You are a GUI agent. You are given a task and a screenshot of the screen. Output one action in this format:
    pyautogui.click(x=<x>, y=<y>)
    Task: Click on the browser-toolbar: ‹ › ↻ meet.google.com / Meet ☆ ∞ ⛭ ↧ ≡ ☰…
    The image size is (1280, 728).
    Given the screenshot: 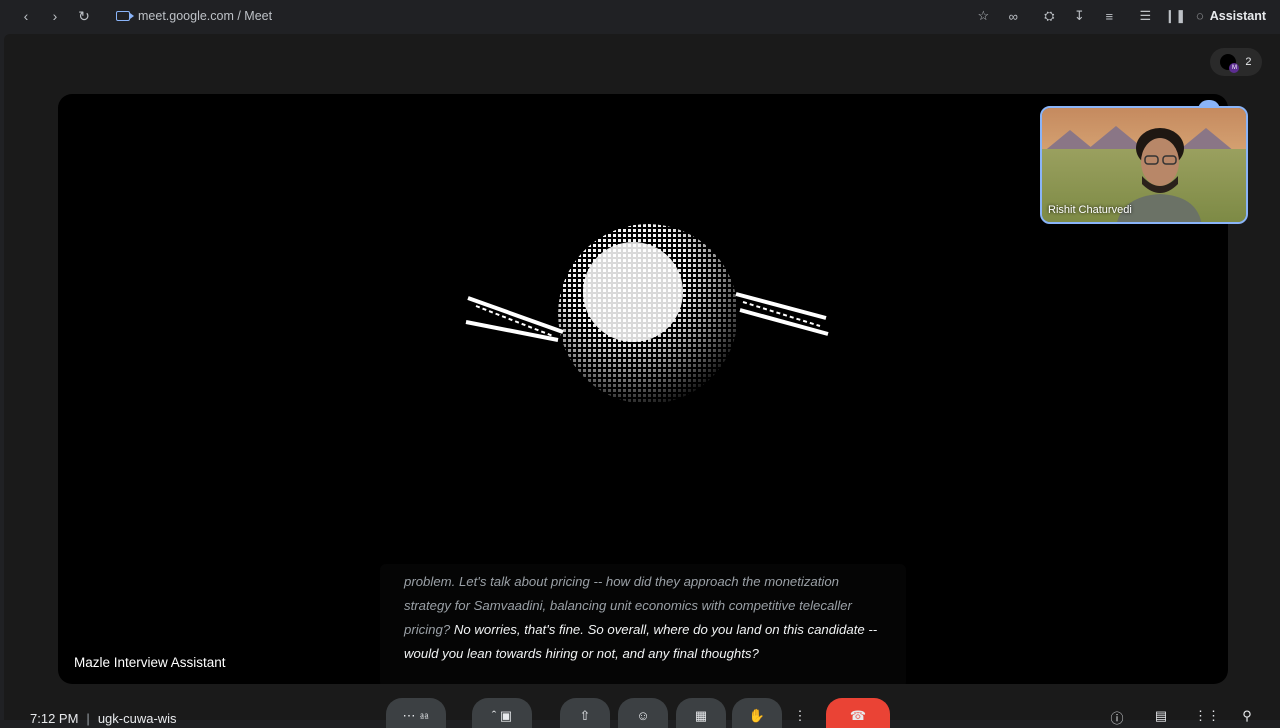 What is the action you would take?
    pyautogui.click(x=640, y=16)
    